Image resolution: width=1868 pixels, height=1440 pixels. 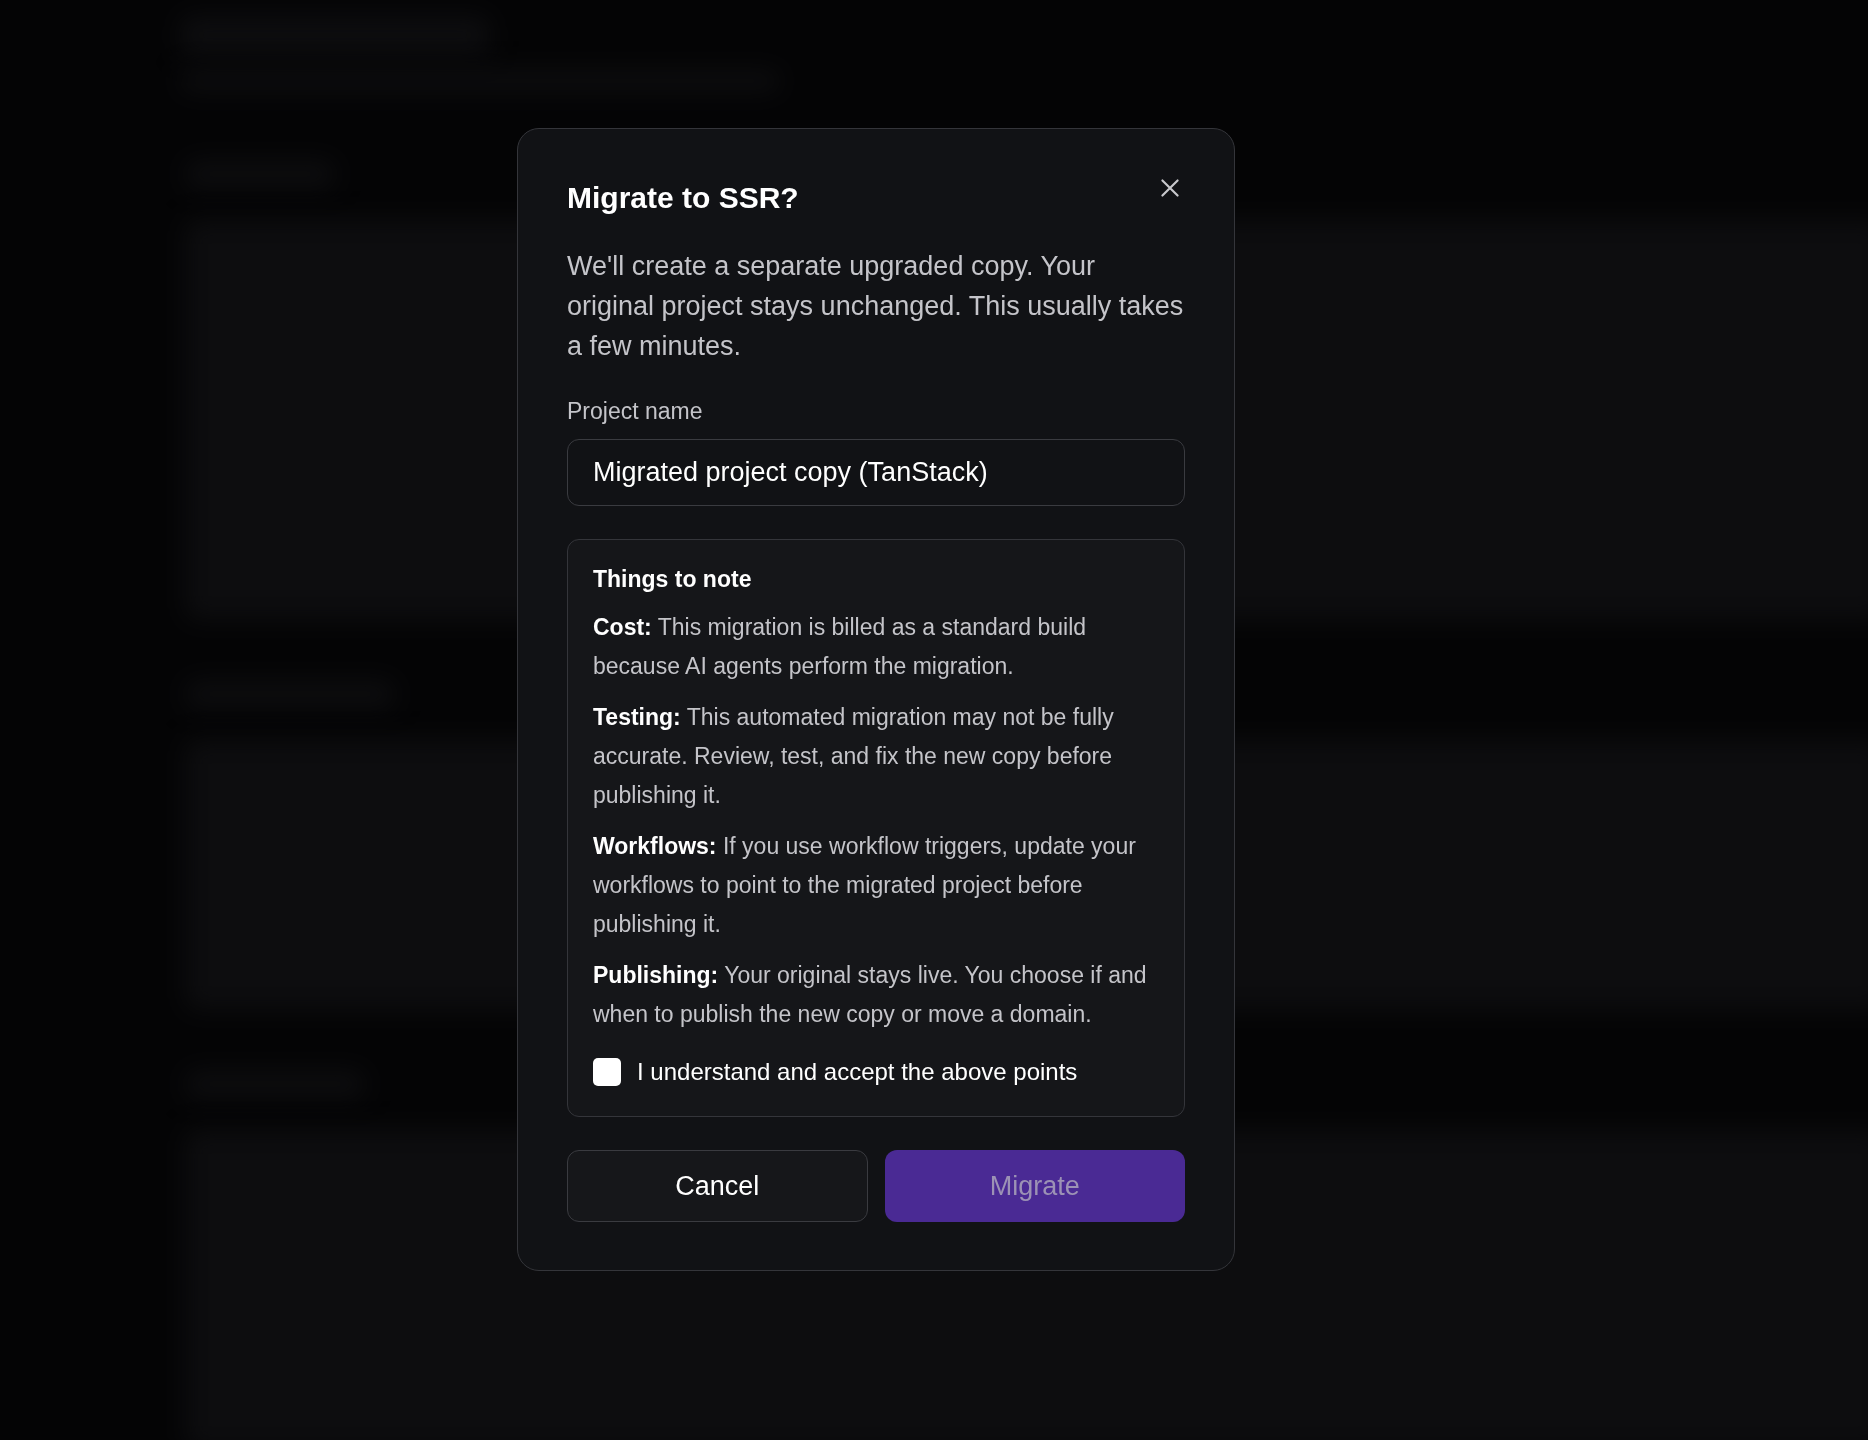 What do you see at coordinates (876, 472) in the screenshot?
I see `project-name-field: Migrated project copy (TanStack)` at bounding box center [876, 472].